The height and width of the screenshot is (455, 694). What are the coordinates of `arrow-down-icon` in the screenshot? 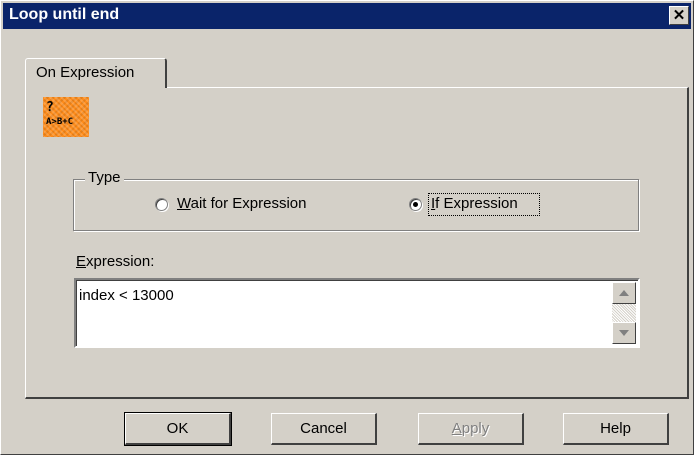 It's located at (624, 333).